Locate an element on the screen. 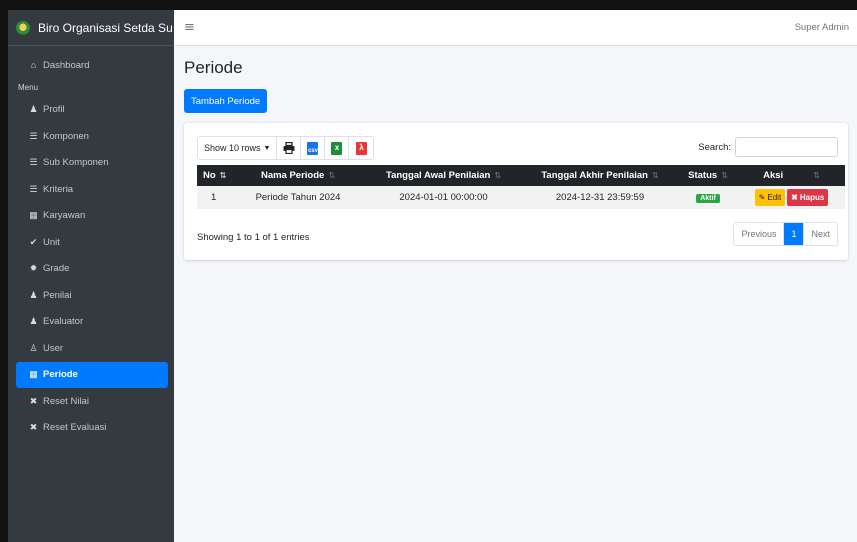 The height and width of the screenshot is (542, 857). excel-button: x is located at coordinates (337, 148).